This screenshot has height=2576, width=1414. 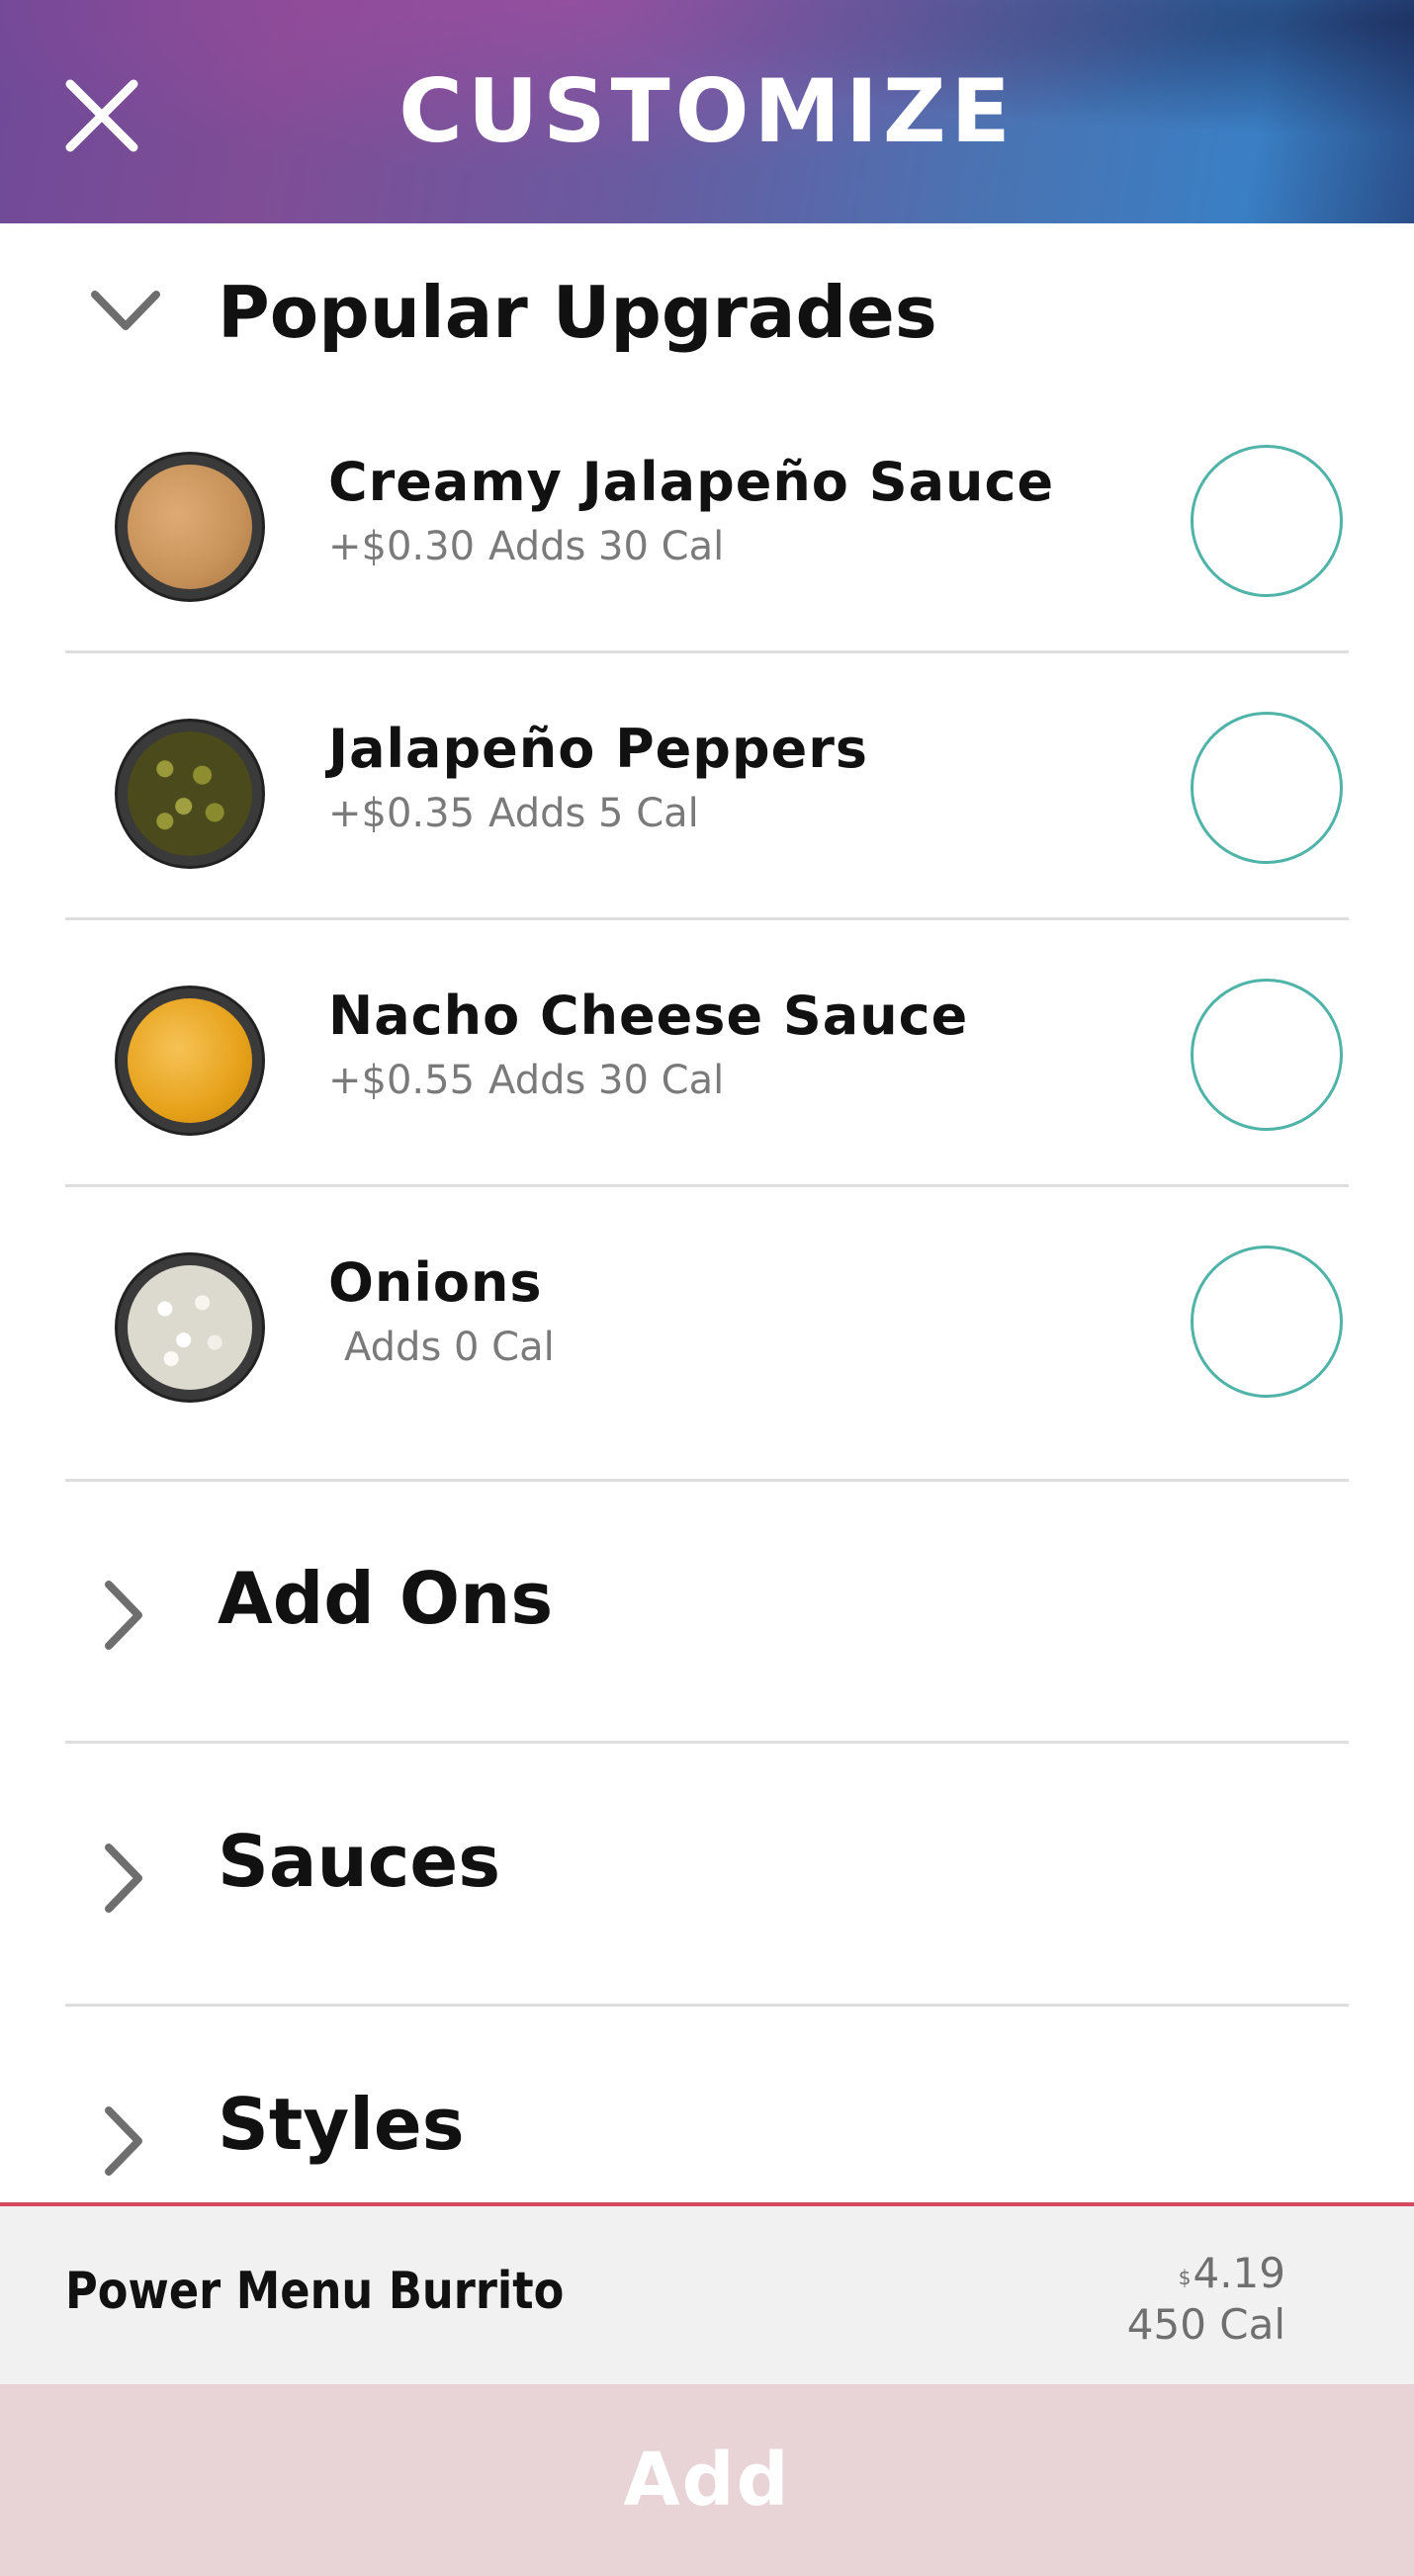 I want to click on item-price: +$0.55, so click(x=402, y=1080).